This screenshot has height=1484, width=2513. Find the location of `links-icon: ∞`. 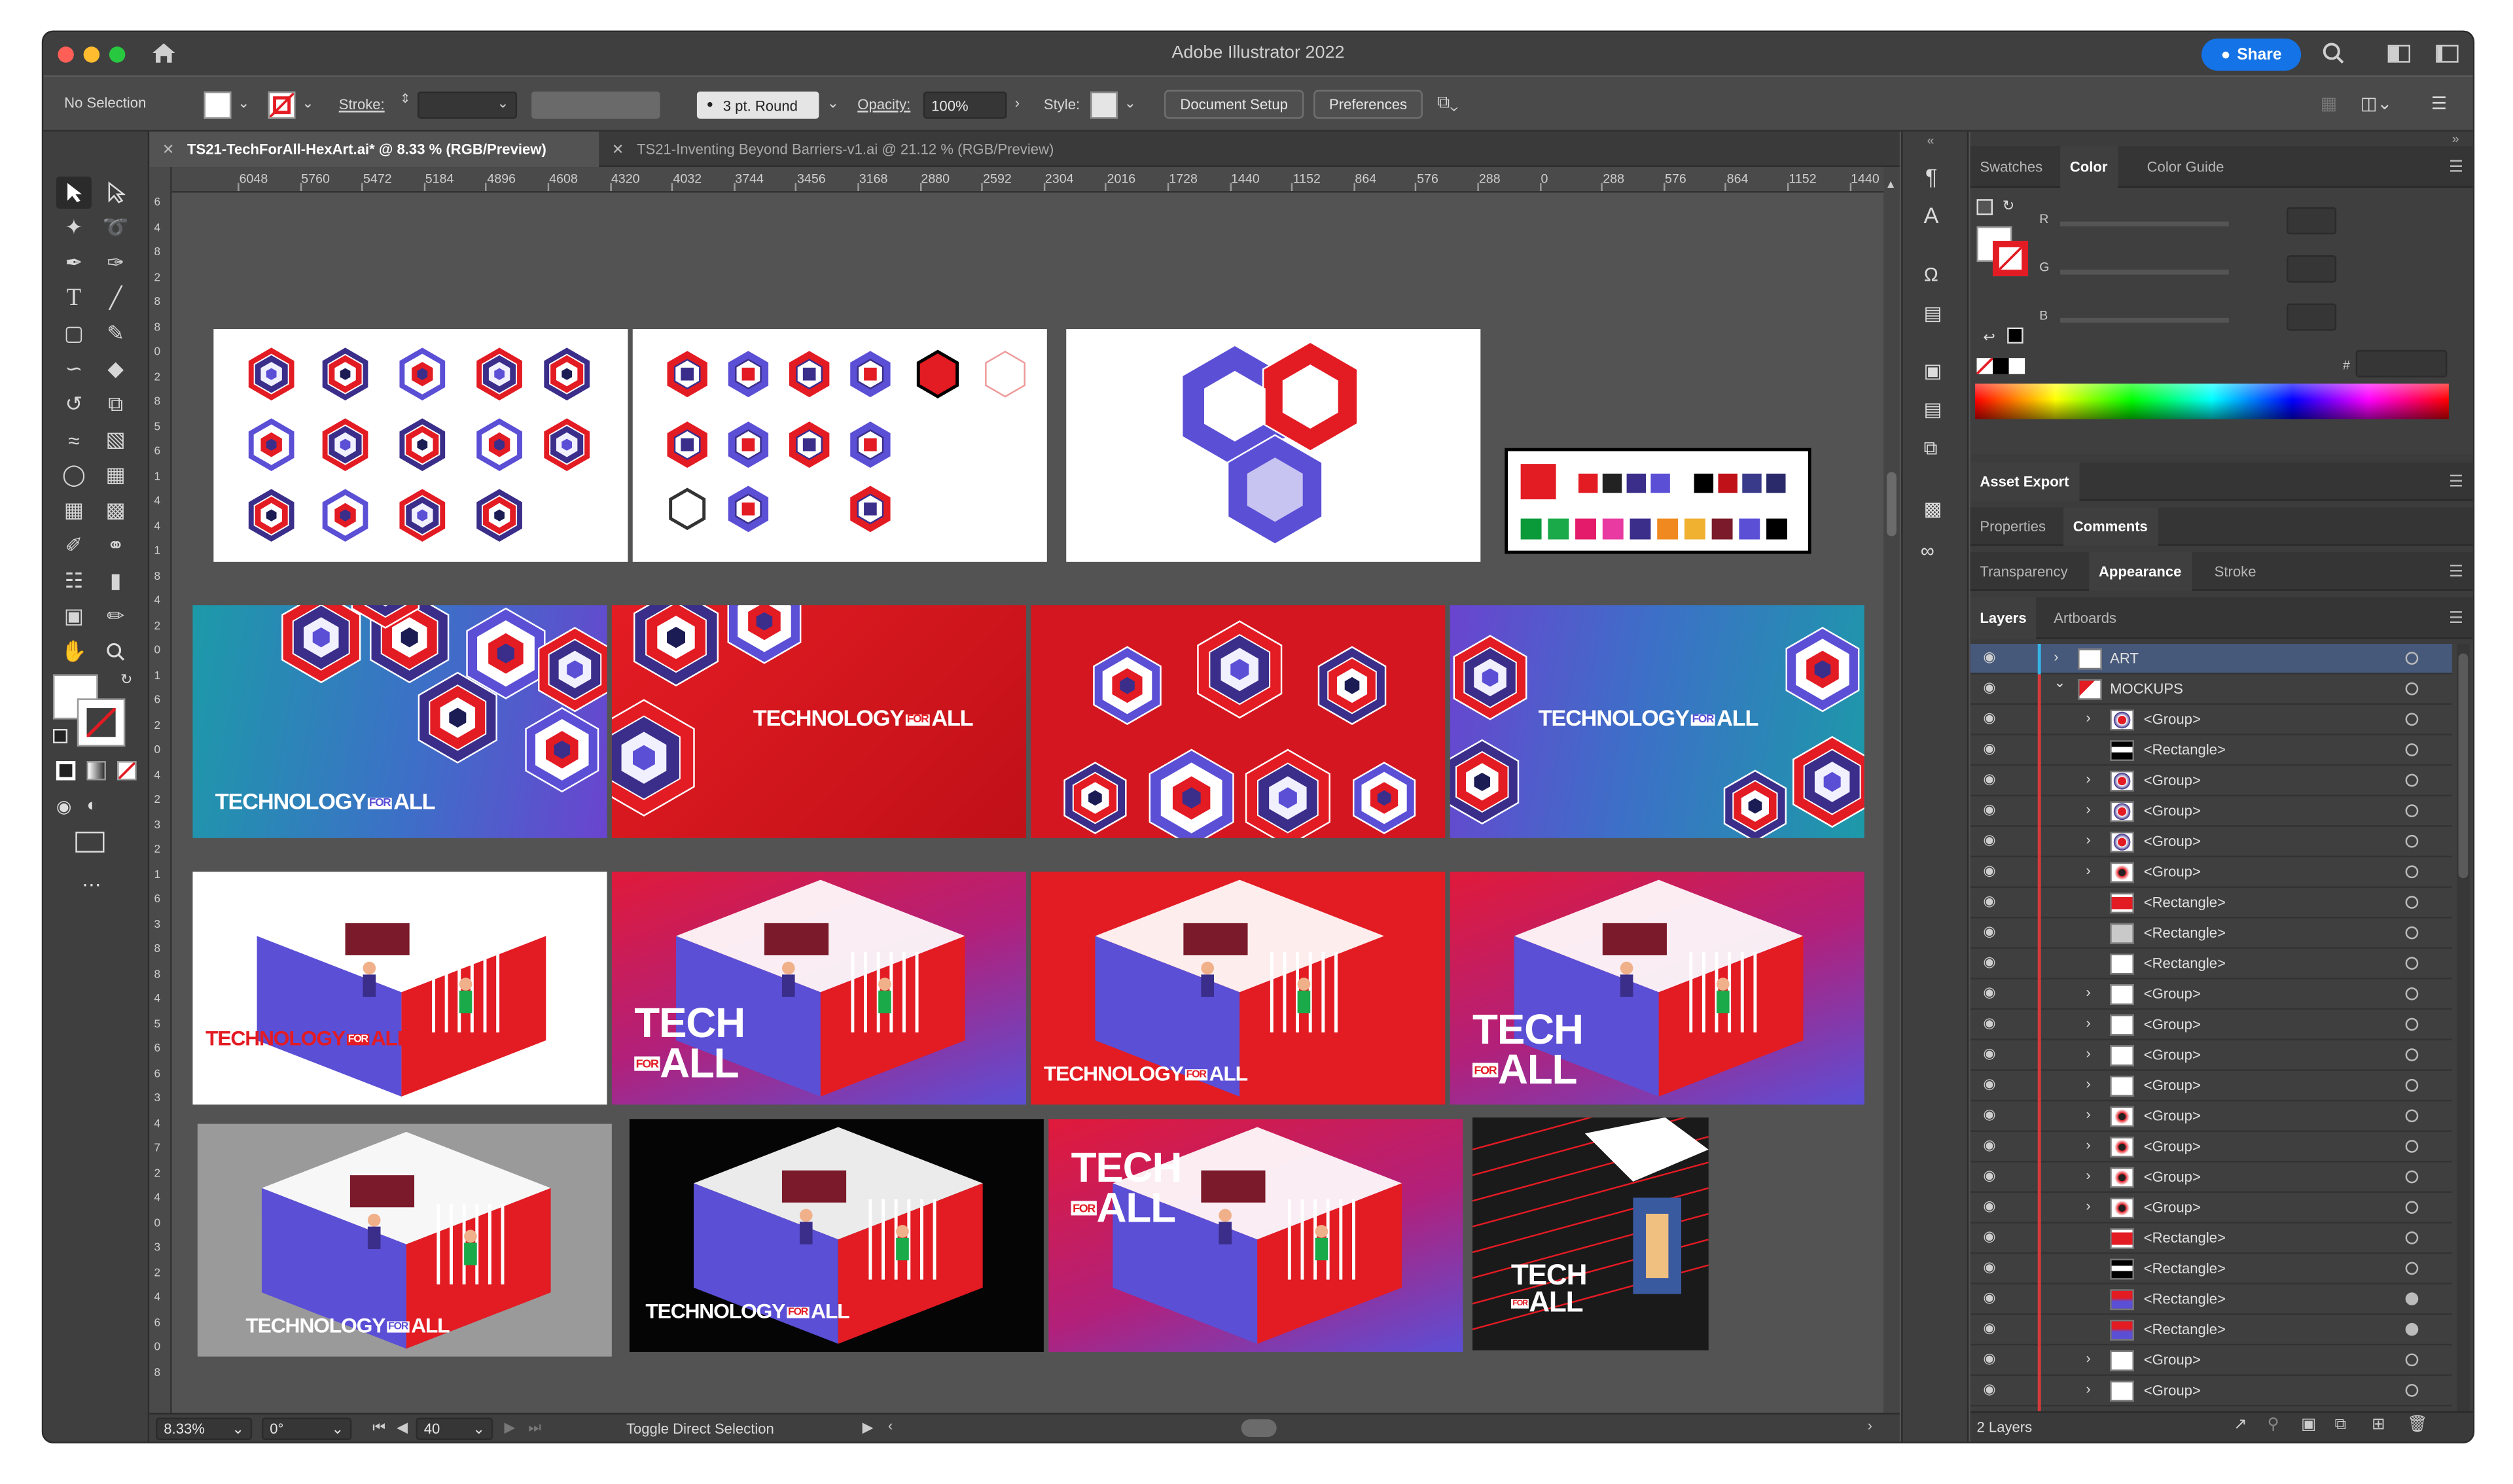

links-icon: ∞ is located at coordinates (1927, 550).